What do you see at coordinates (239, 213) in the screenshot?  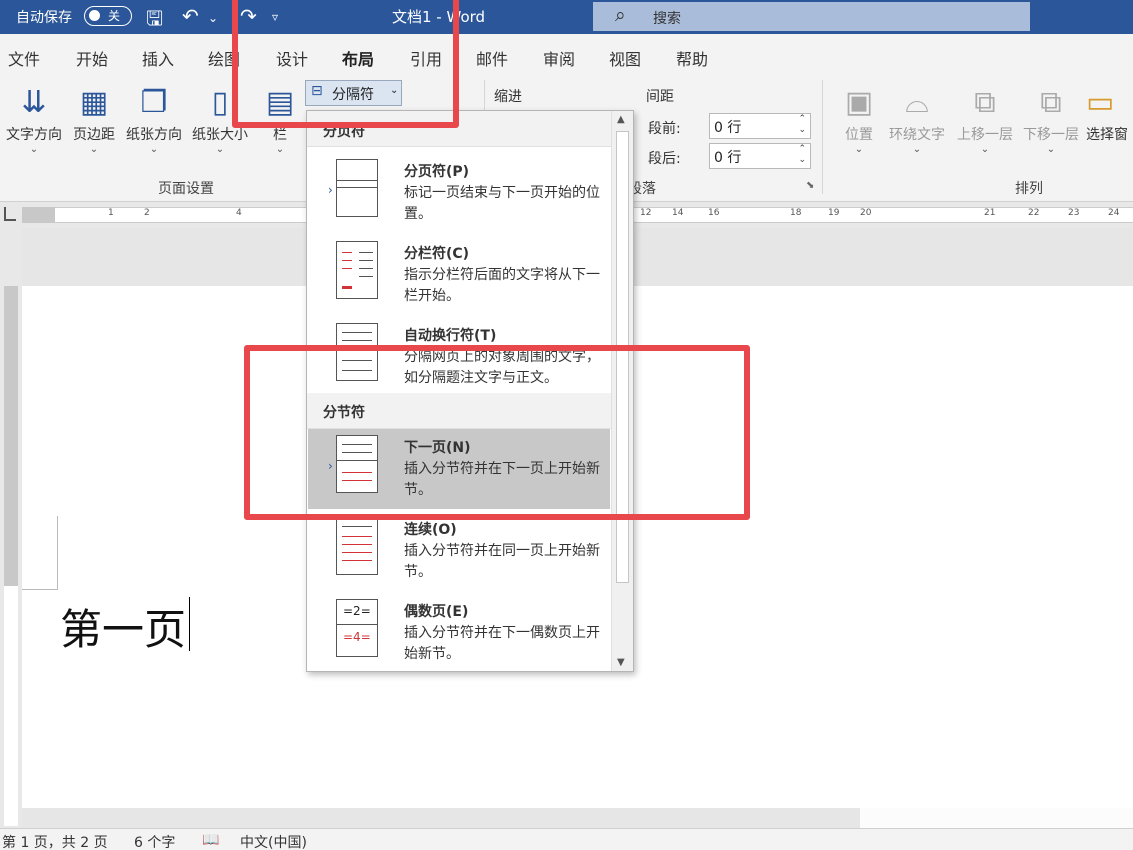 I see `ruler-number: 4` at bounding box center [239, 213].